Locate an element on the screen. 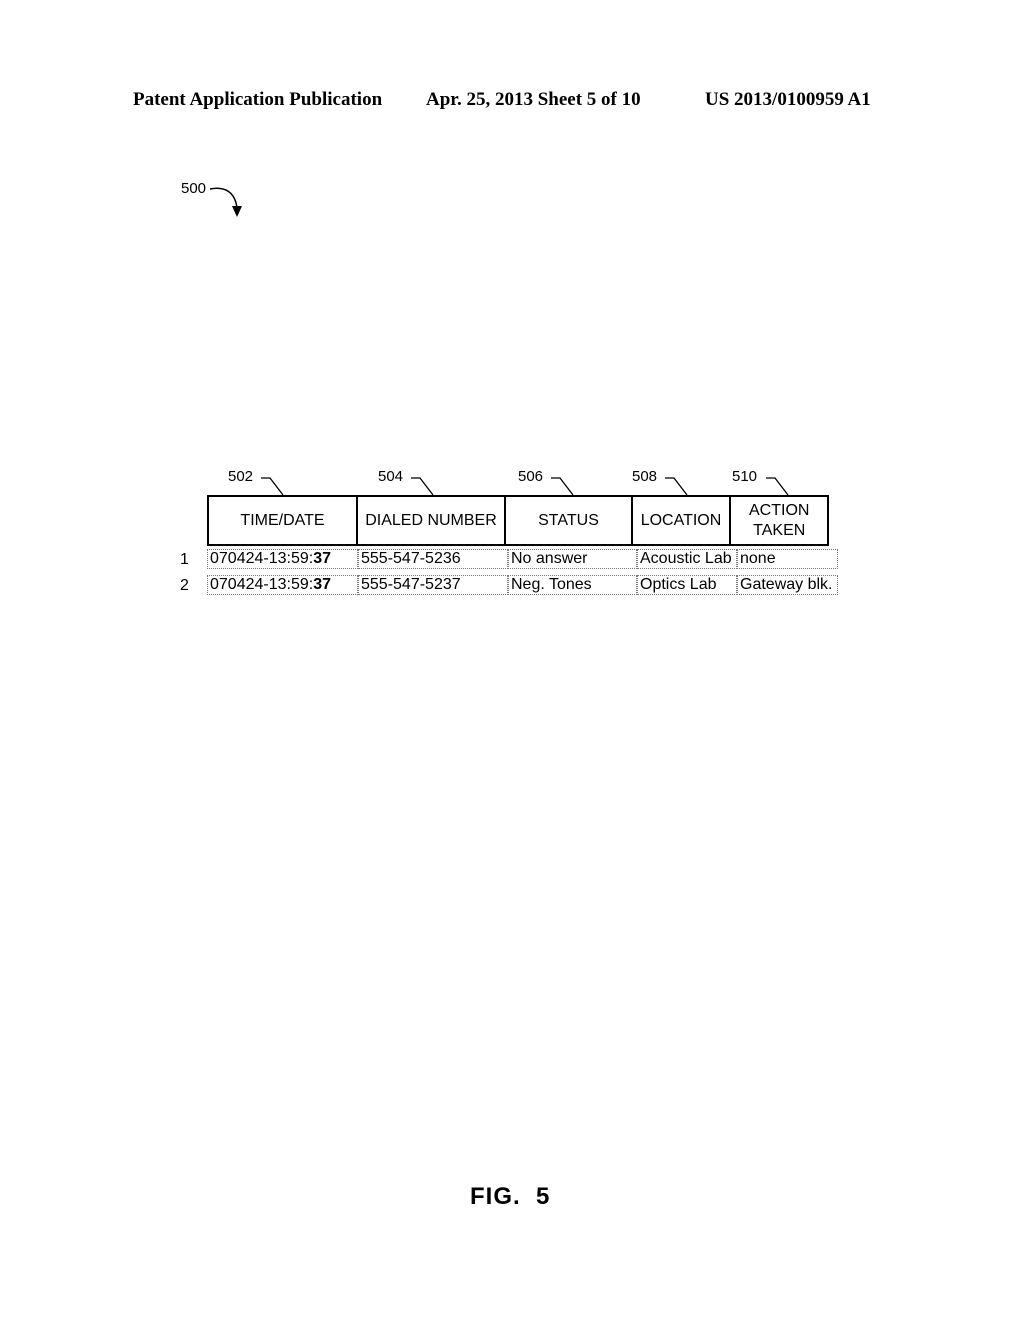  cell-action-taken: Gateway blk. is located at coordinates (787, 585).